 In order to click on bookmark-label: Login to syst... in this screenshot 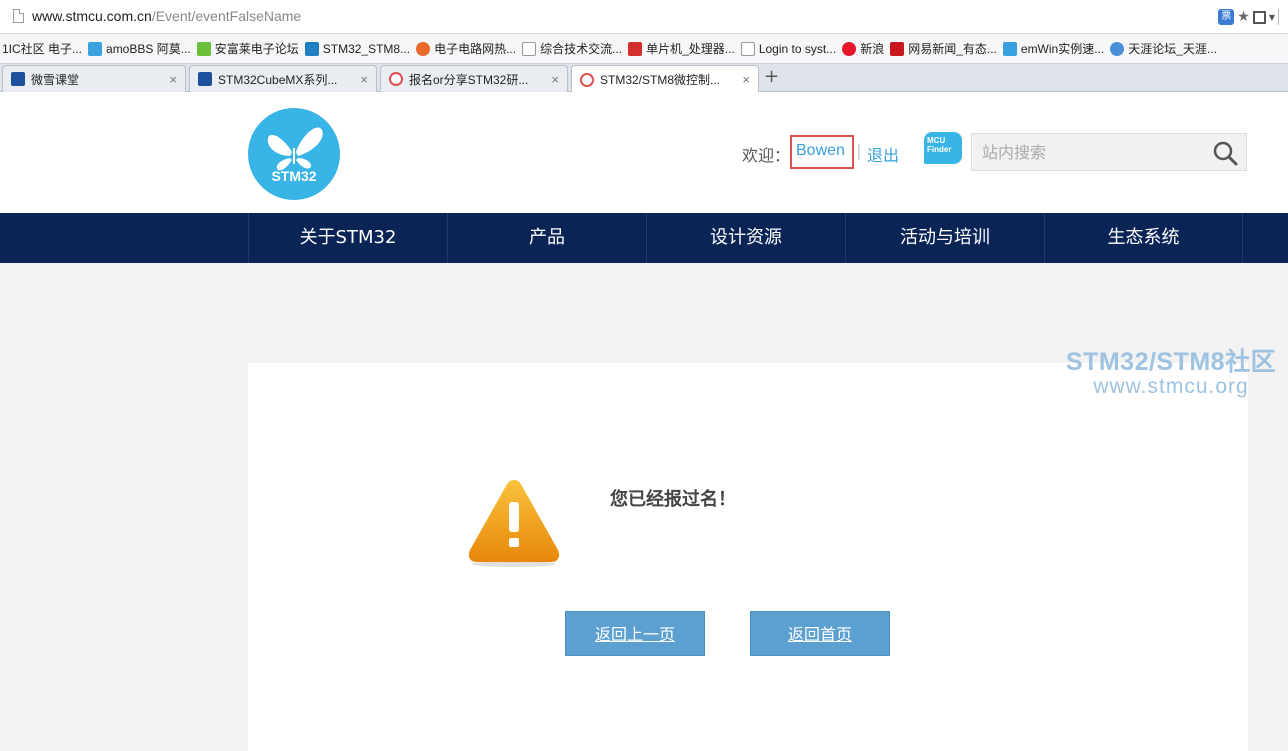, I will do `click(797, 48)`.